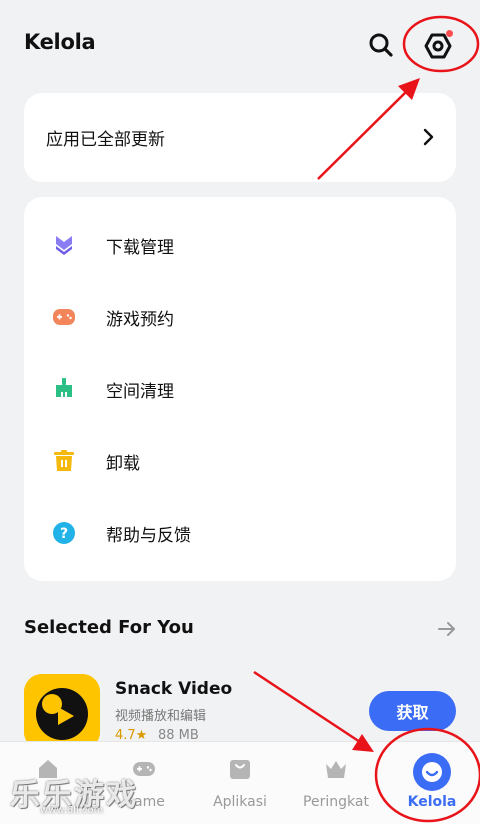 This screenshot has height=824, width=480. Describe the element at coordinates (64, 387) in the screenshot. I see `broom-icon` at that location.